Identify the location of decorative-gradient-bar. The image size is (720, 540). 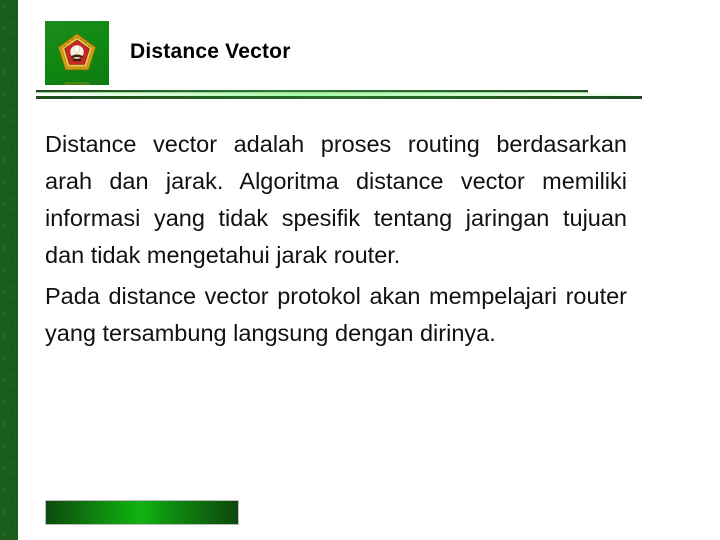
(142, 512).